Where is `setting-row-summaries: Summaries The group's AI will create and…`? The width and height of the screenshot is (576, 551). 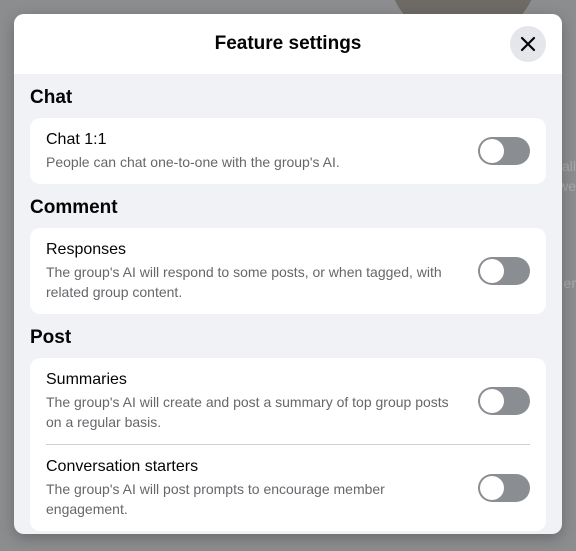
setting-row-summaries: Summaries The group's AI will create and… is located at coordinates (288, 401).